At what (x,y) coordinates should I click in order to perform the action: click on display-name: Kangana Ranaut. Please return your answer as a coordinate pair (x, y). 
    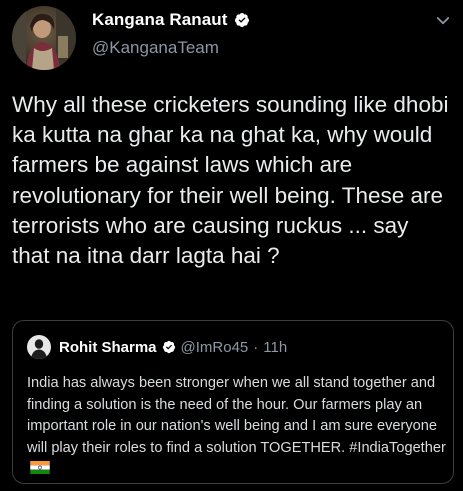
    Looking at the image, I should click on (160, 20).